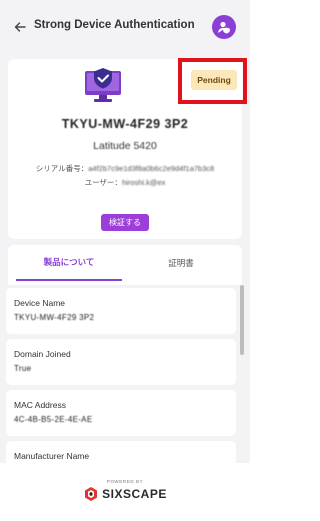 Image resolution: width=320 pixels, height=521 pixels. I want to click on status-badge: Pending, so click(214, 80).